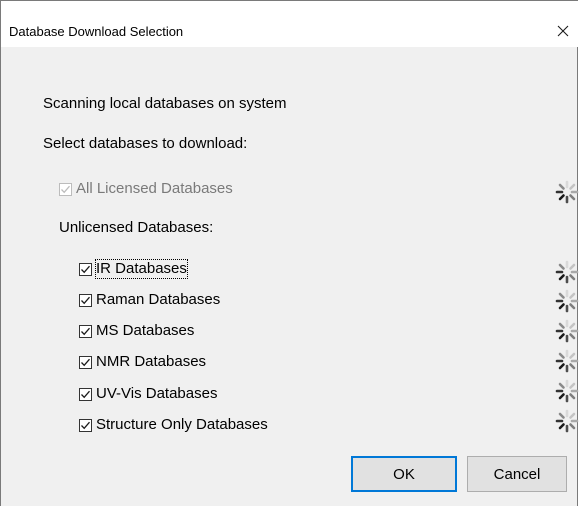 The height and width of the screenshot is (508, 580). What do you see at coordinates (136, 227) in the screenshot?
I see `unlicensed-heading: Unlicensed Databases:` at bounding box center [136, 227].